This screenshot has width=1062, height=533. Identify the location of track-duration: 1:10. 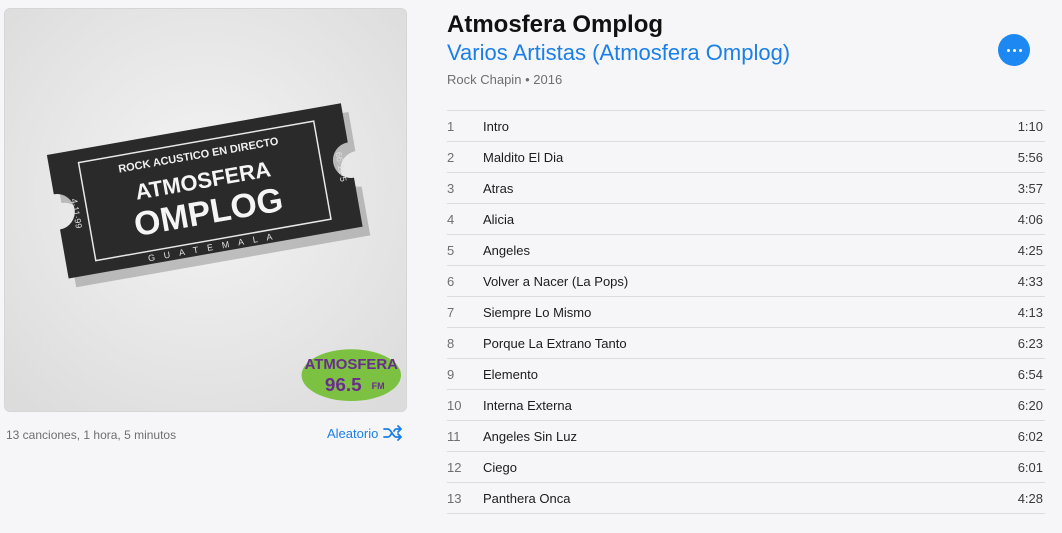
(1030, 126).